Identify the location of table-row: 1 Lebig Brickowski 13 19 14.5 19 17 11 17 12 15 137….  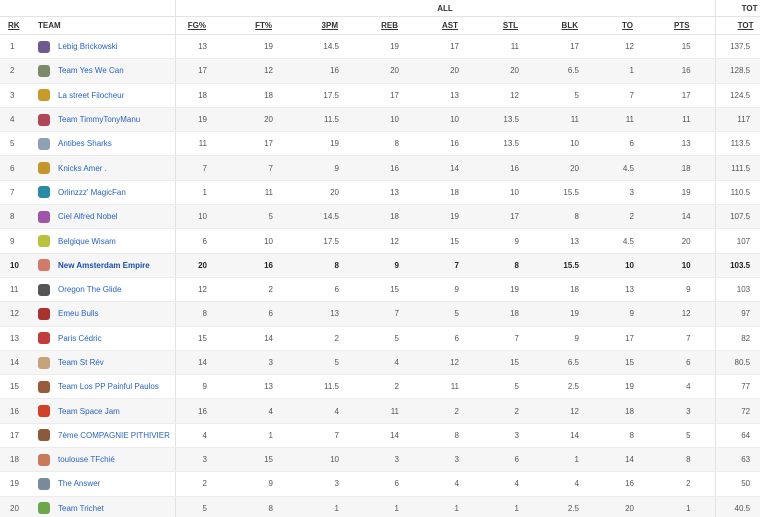
(380, 47).